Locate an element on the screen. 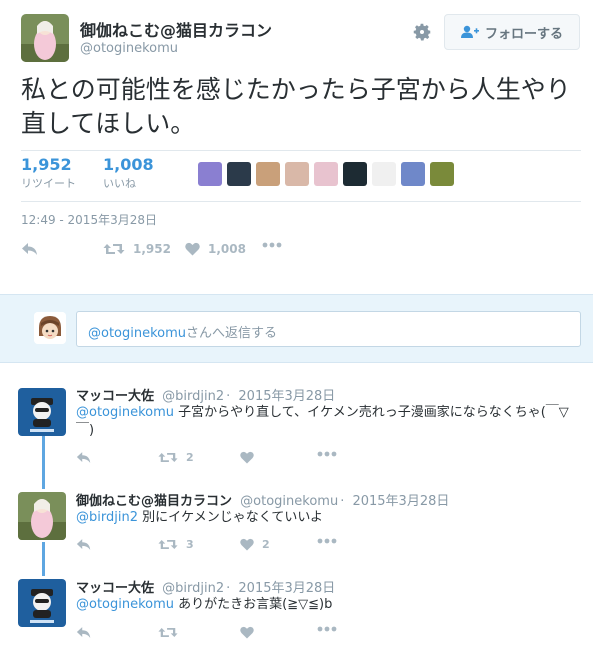  retweet-button: 3 is located at coordinates (176, 544).